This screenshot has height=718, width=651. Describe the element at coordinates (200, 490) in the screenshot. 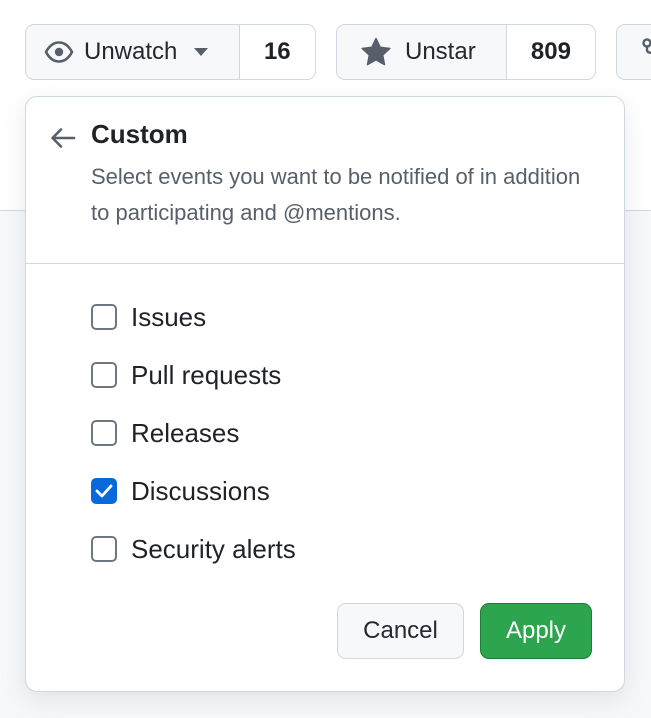

I see `option-label: Discussions` at that location.